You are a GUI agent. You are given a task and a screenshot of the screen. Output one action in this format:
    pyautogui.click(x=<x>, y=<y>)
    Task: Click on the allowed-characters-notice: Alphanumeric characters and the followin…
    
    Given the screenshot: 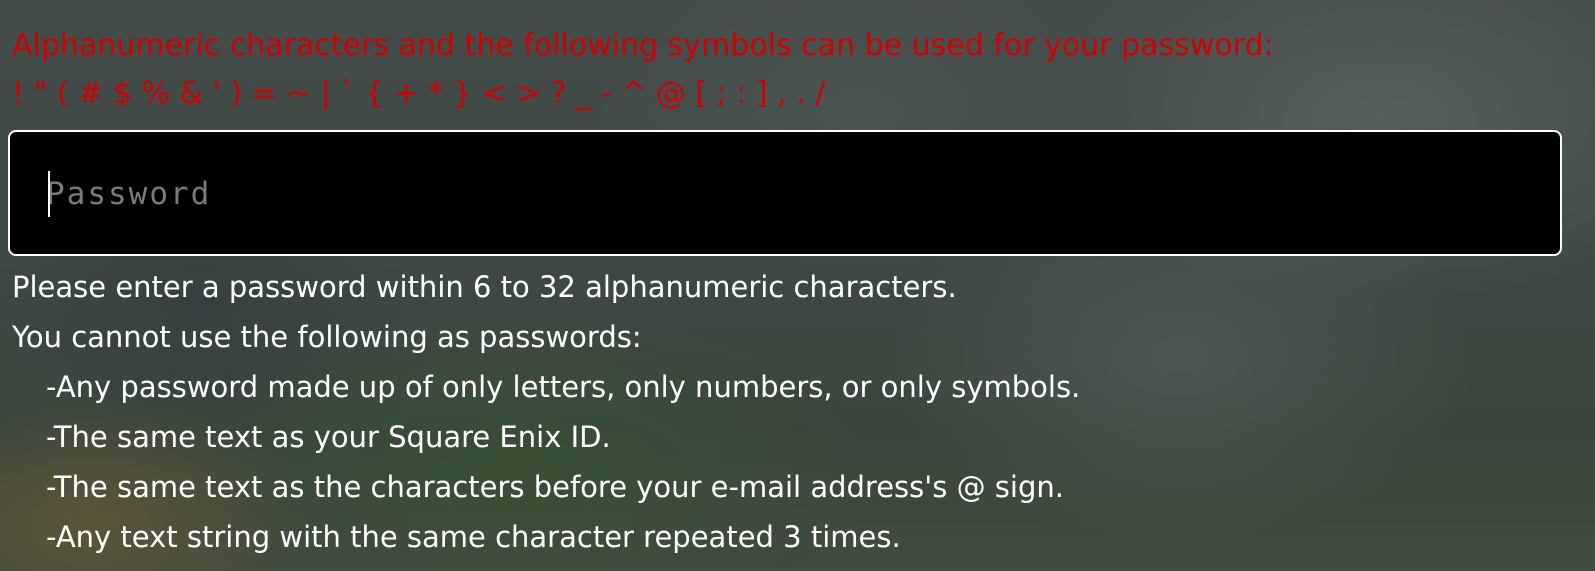 What is the action you would take?
    pyautogui.click(x=643, y=70)
    